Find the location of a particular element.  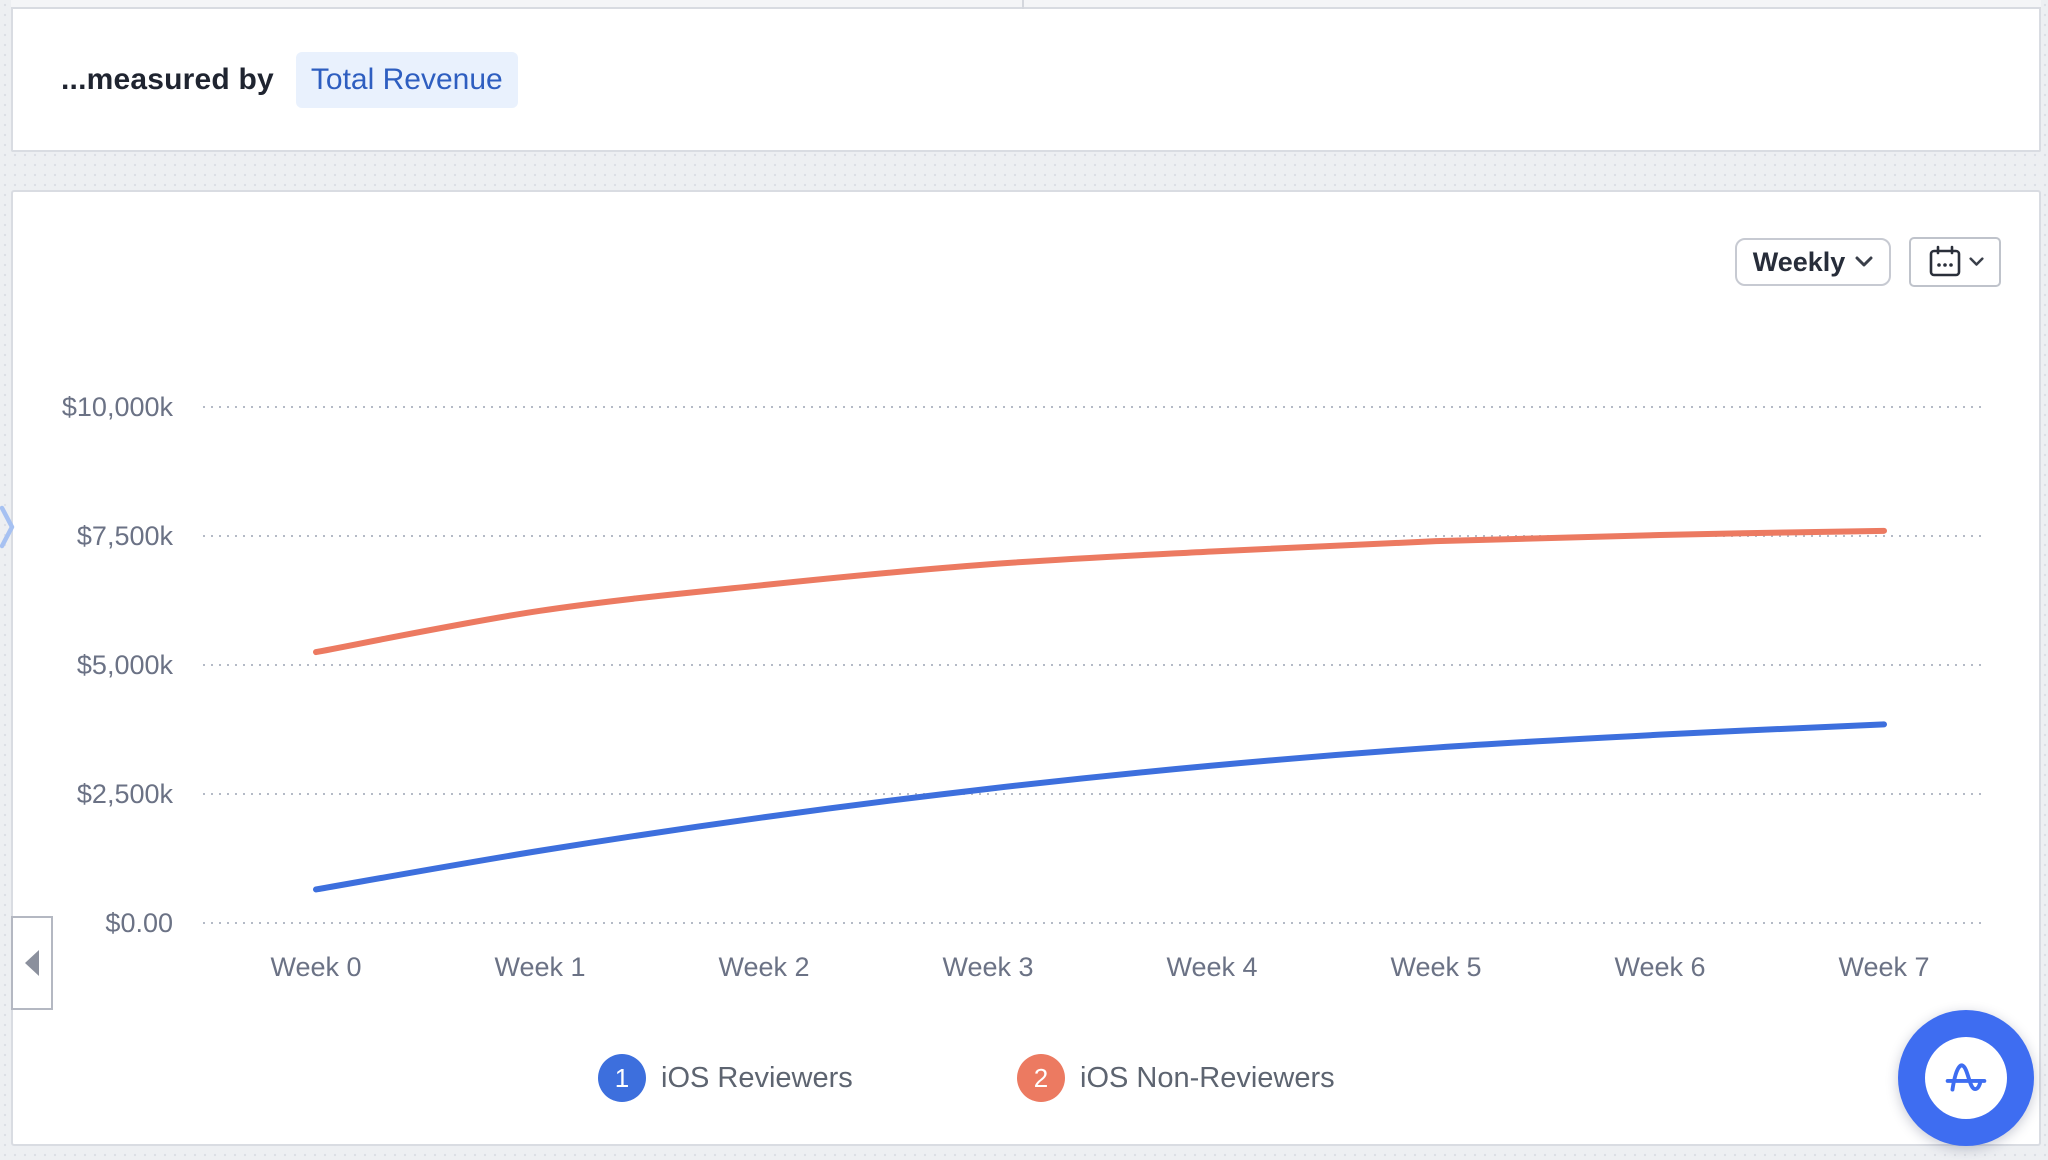

legend-item-ios-reviewers: 1 iOS Reviewers is located at coordinates (725, 1078).